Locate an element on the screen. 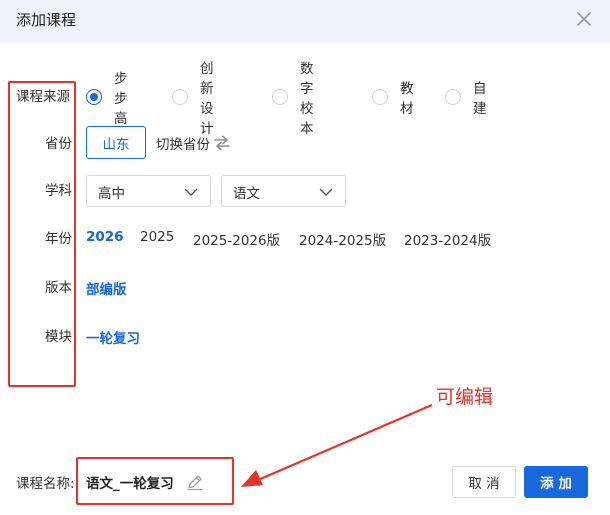  course-name-value: 语文_一轮复习 is located at coordinates (130, 482).